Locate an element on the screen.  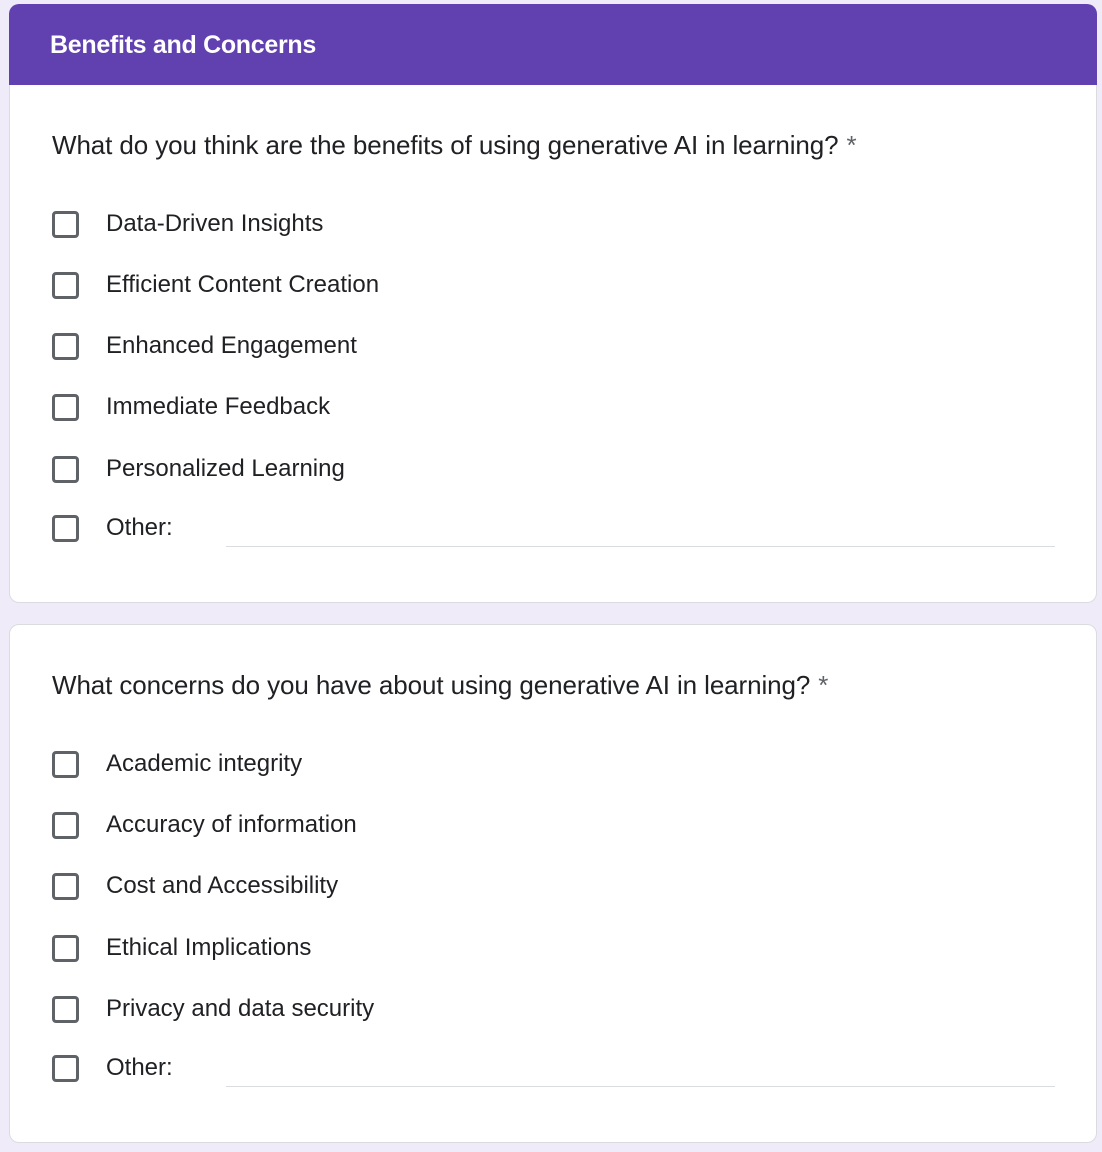
option-personalized-learning: Personalized Learning is located at coordinates (198, 469).